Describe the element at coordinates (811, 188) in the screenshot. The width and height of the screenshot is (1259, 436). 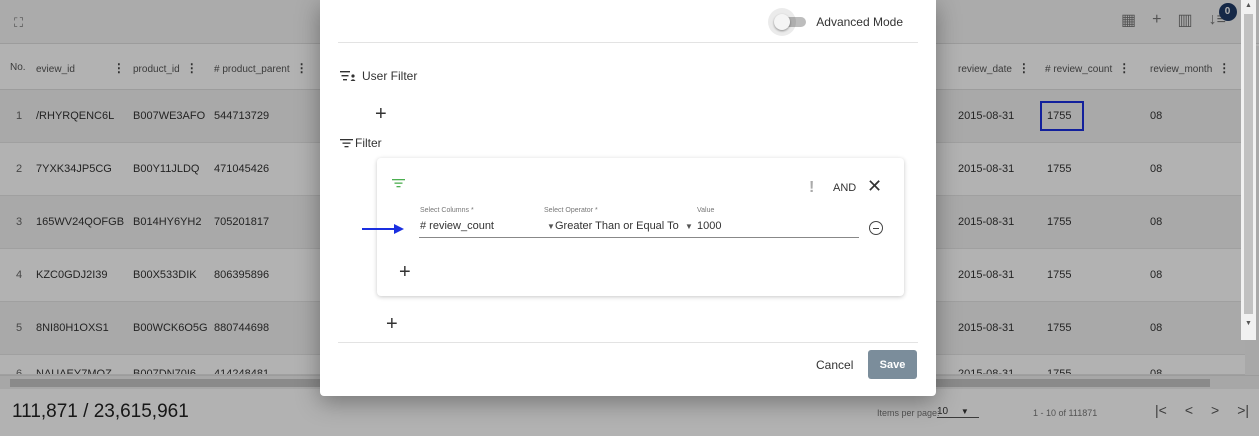
I see `negate-toggle-icon: !` at that location.